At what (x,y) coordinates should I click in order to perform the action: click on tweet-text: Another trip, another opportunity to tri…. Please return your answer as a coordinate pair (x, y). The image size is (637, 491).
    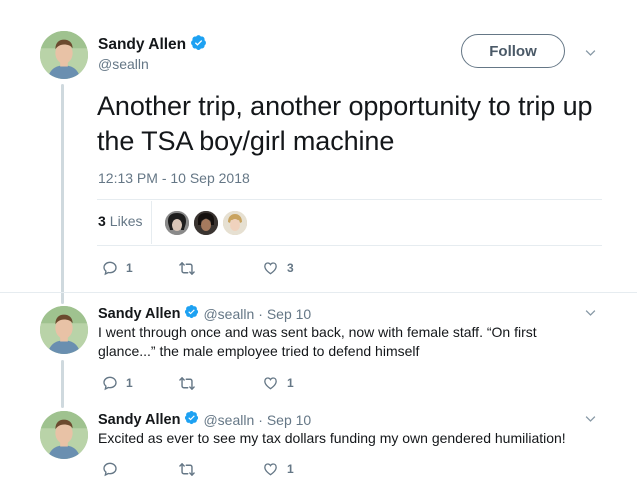
    Looking at the image, I should click on (345, 123).